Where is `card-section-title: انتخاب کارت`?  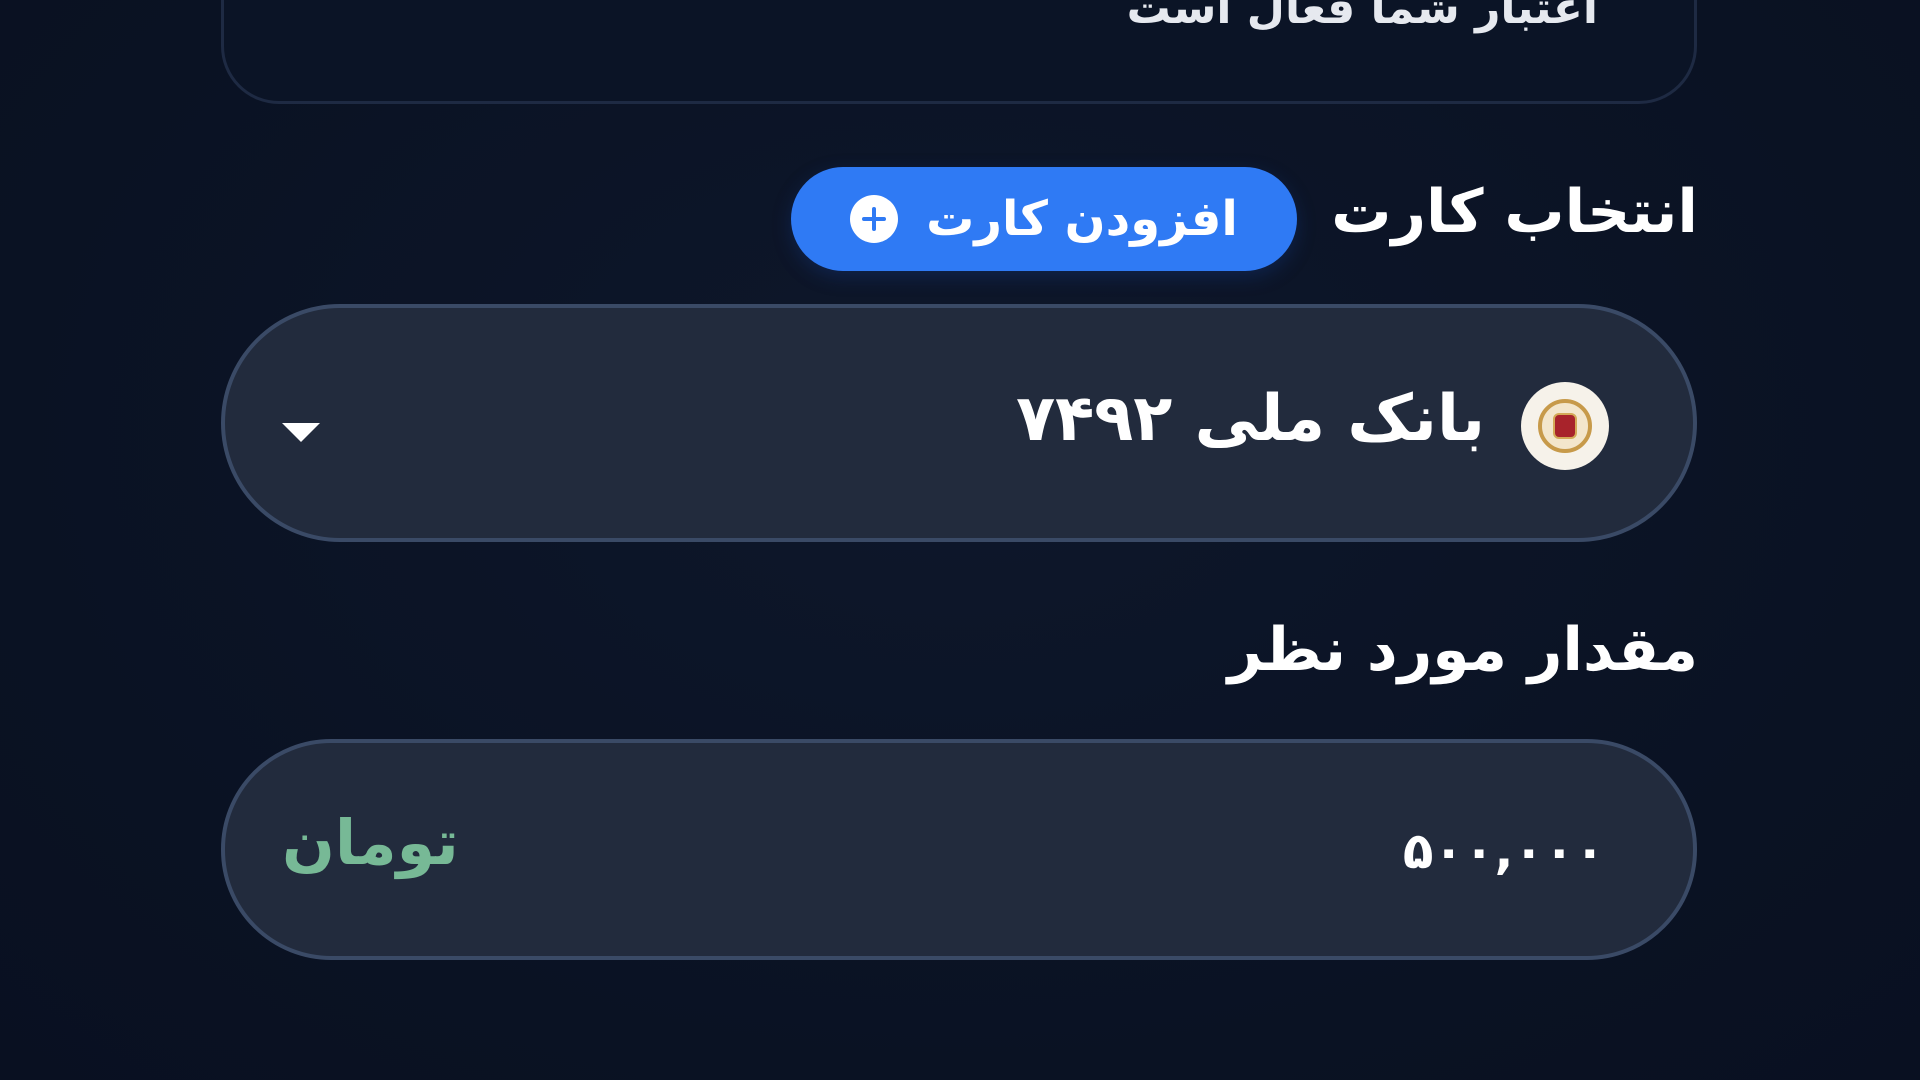 card-section-title: انتخاب کارت is located at coordinates (1514, 212).